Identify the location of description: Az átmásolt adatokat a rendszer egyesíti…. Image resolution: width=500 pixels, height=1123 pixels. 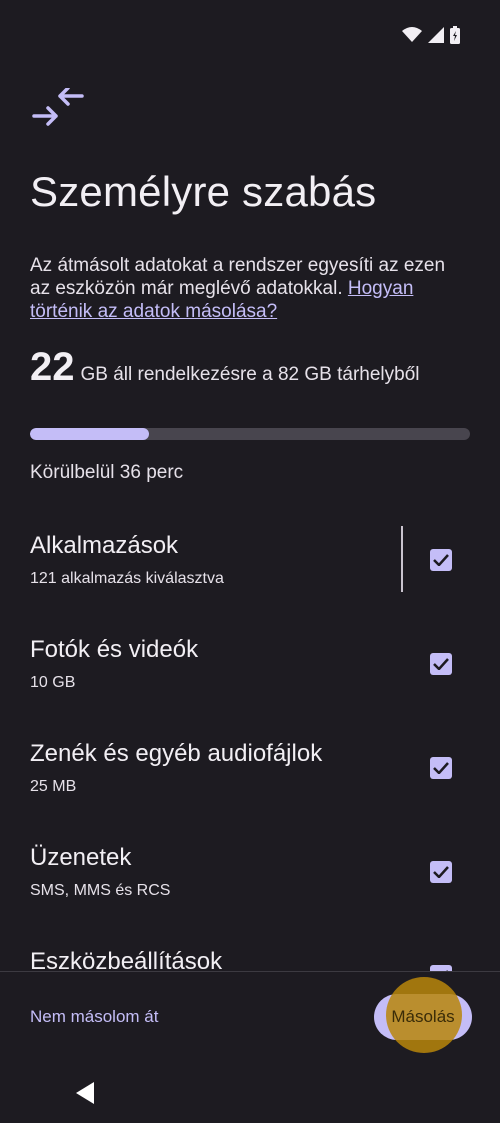
(245, 288).